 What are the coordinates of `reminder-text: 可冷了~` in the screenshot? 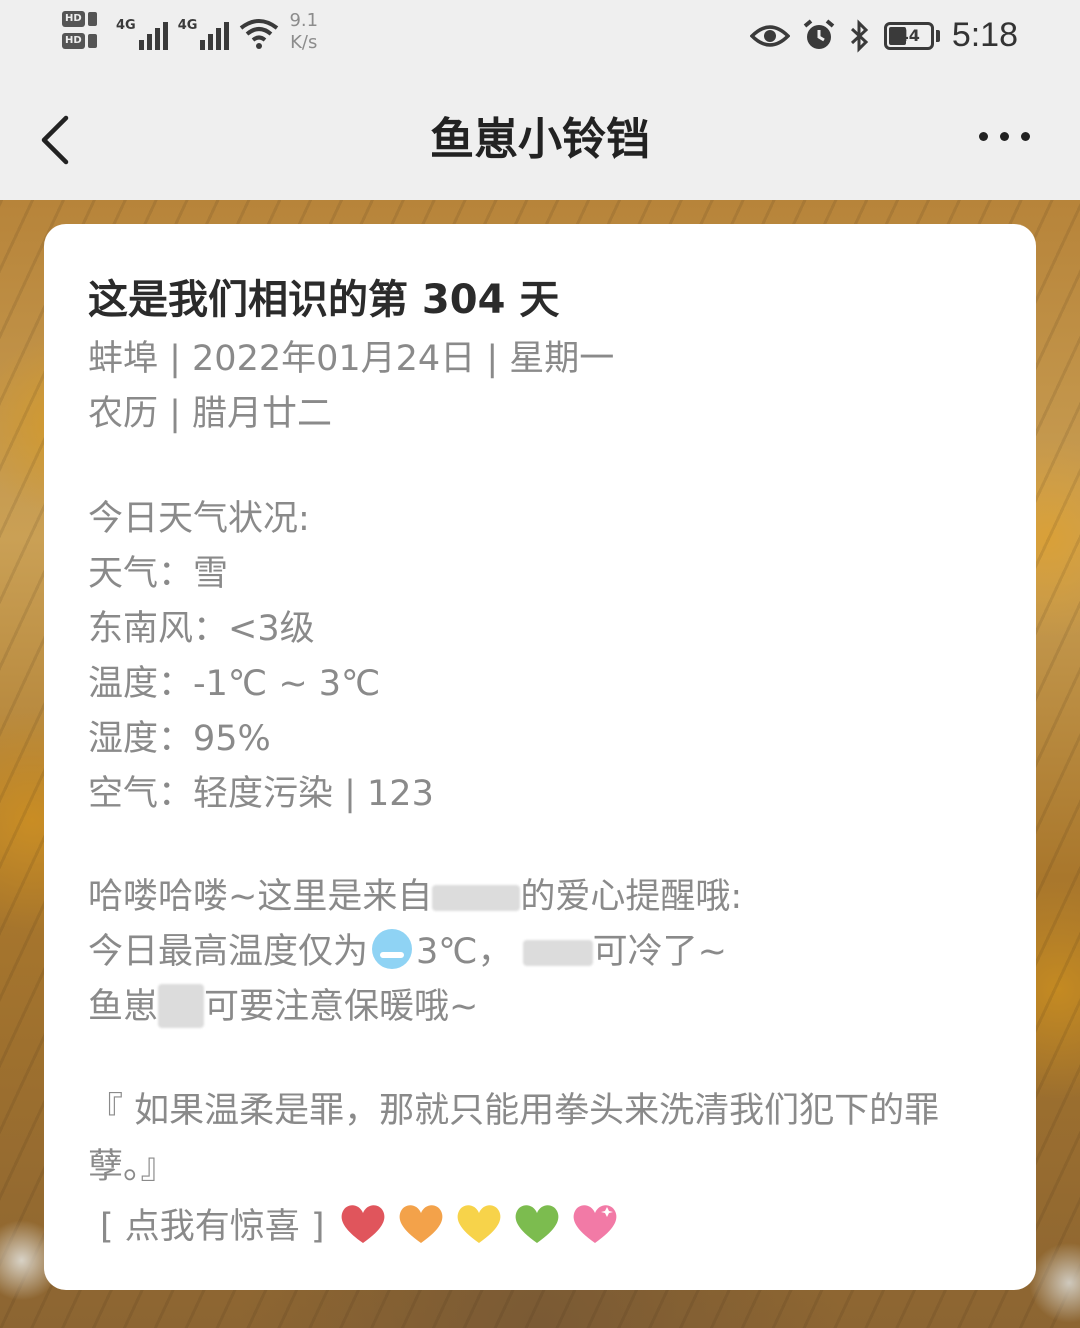 It's located at (659, 952).